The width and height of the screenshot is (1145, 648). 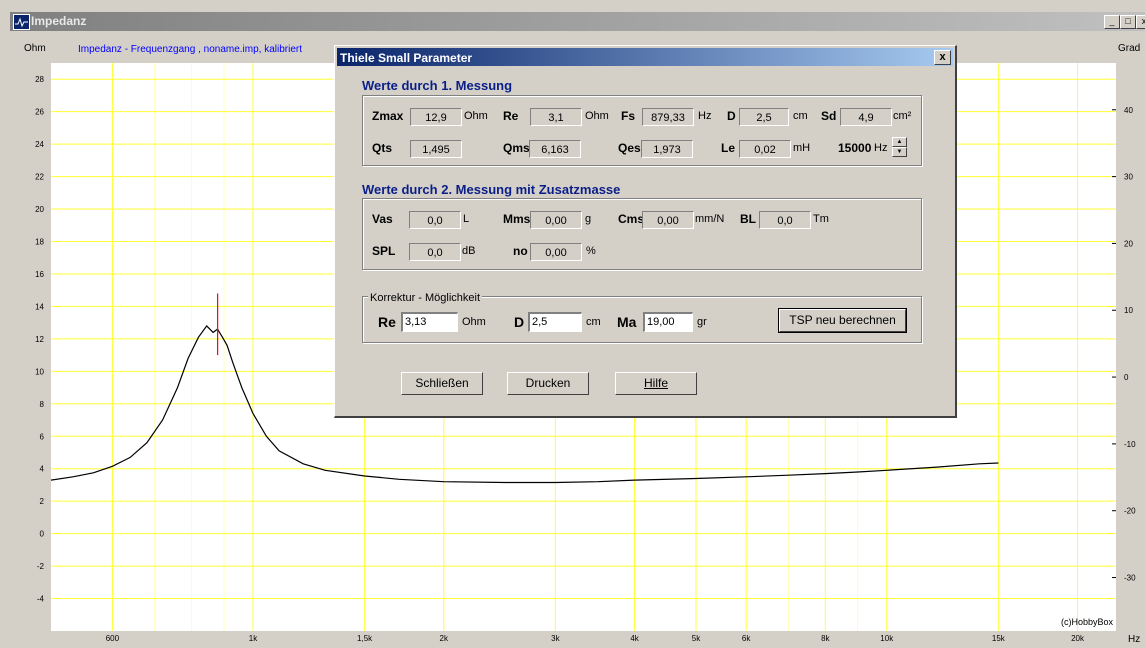 I want to click on le-unit: mH, so click(x=802, y=148).